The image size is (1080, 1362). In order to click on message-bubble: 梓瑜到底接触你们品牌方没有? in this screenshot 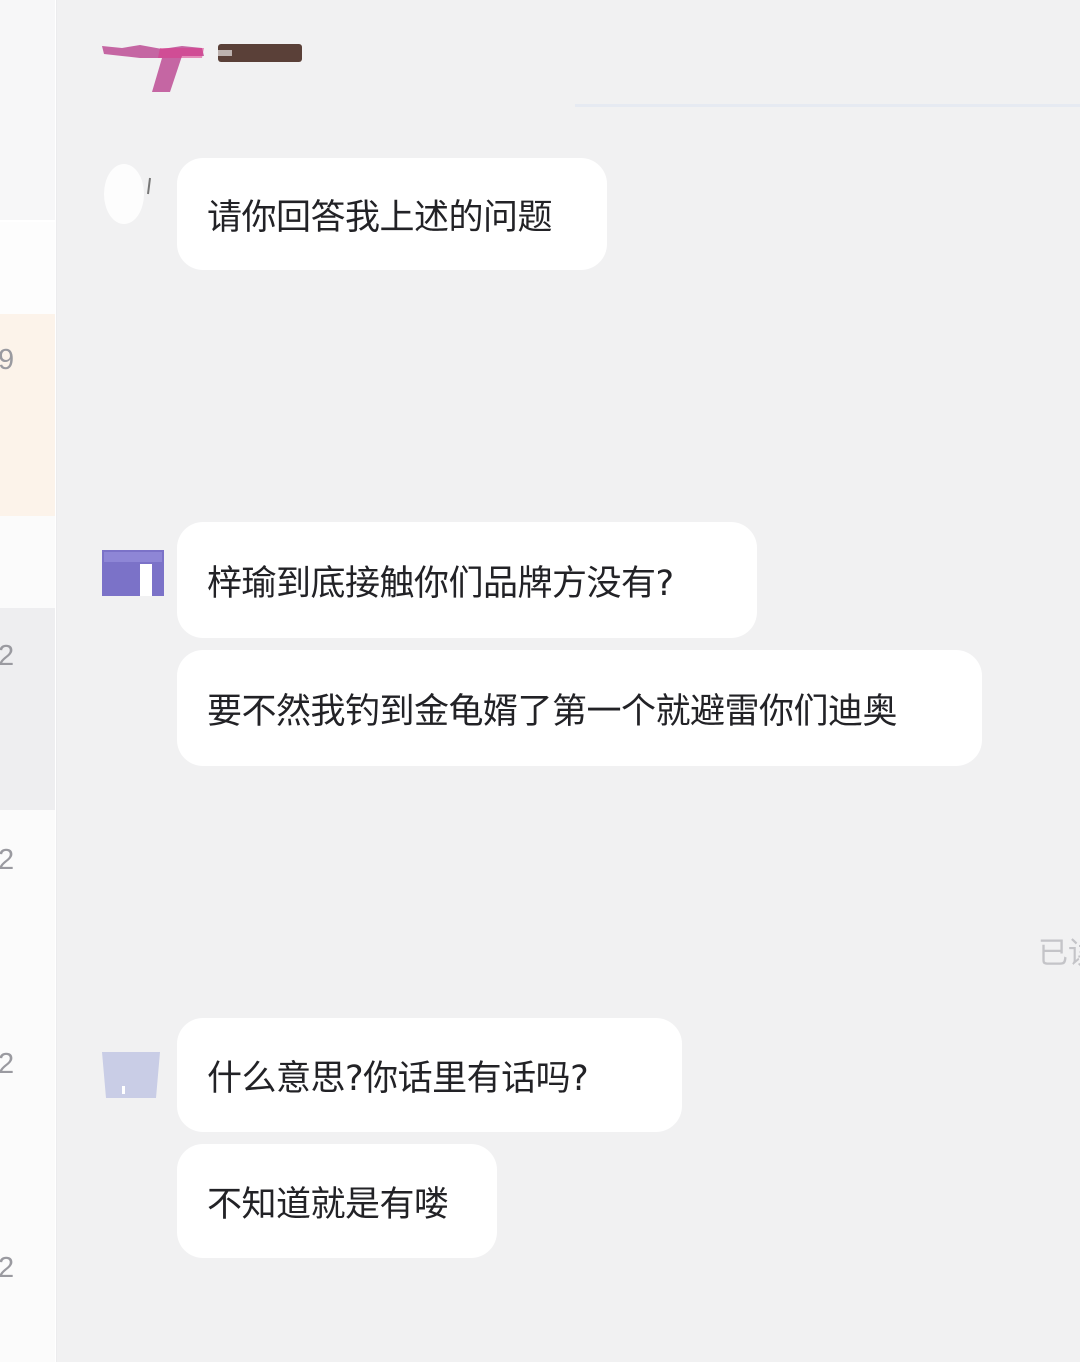, I will do `click(467, 580)`.